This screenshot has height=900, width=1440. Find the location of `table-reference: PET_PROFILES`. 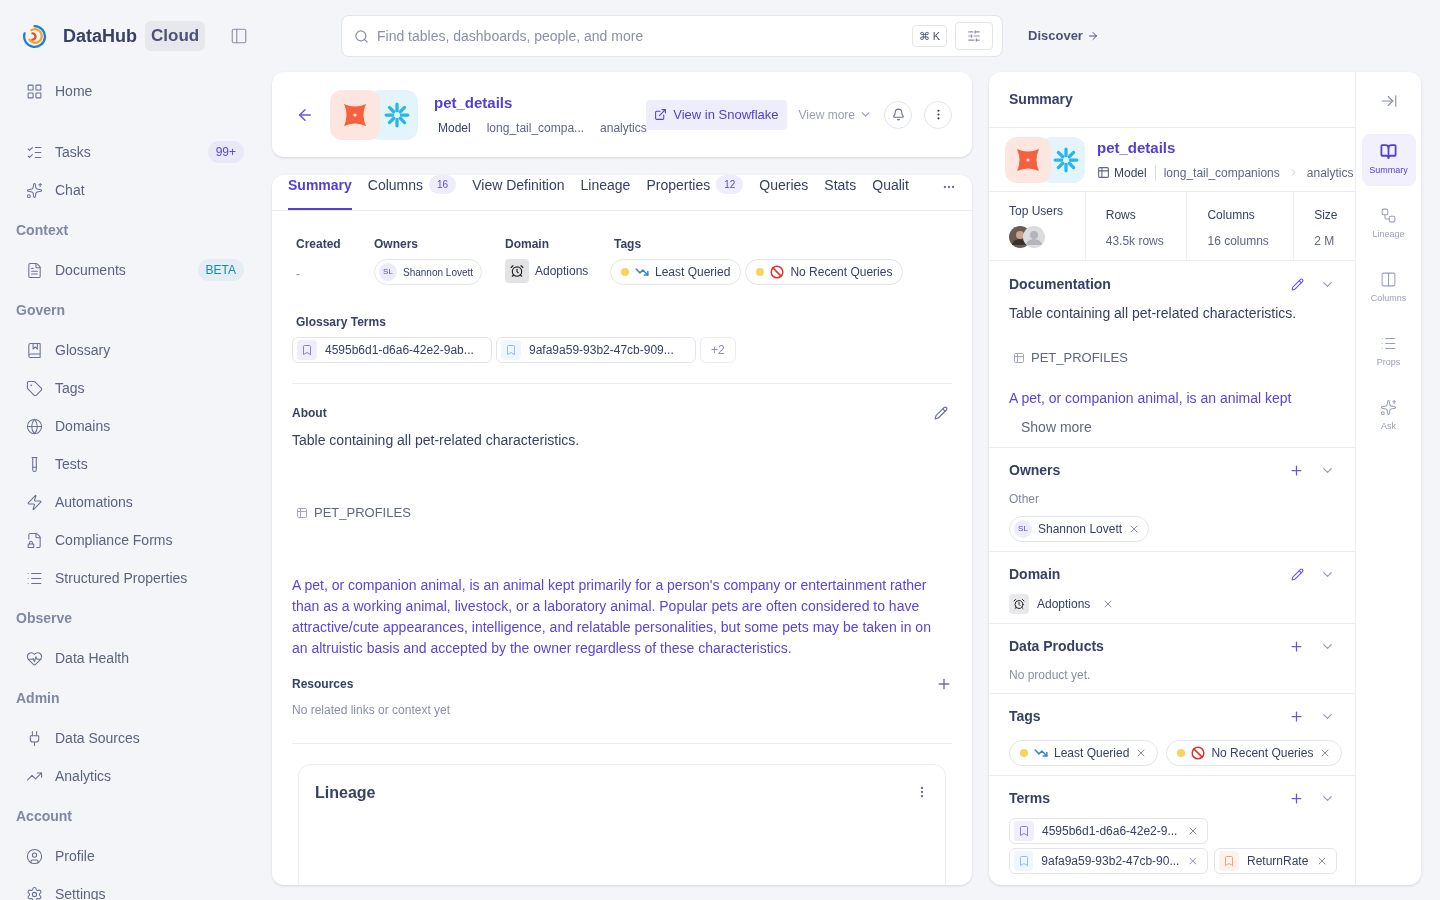

table-reference: PET_PROFILES is located at coordinates (362, 513).